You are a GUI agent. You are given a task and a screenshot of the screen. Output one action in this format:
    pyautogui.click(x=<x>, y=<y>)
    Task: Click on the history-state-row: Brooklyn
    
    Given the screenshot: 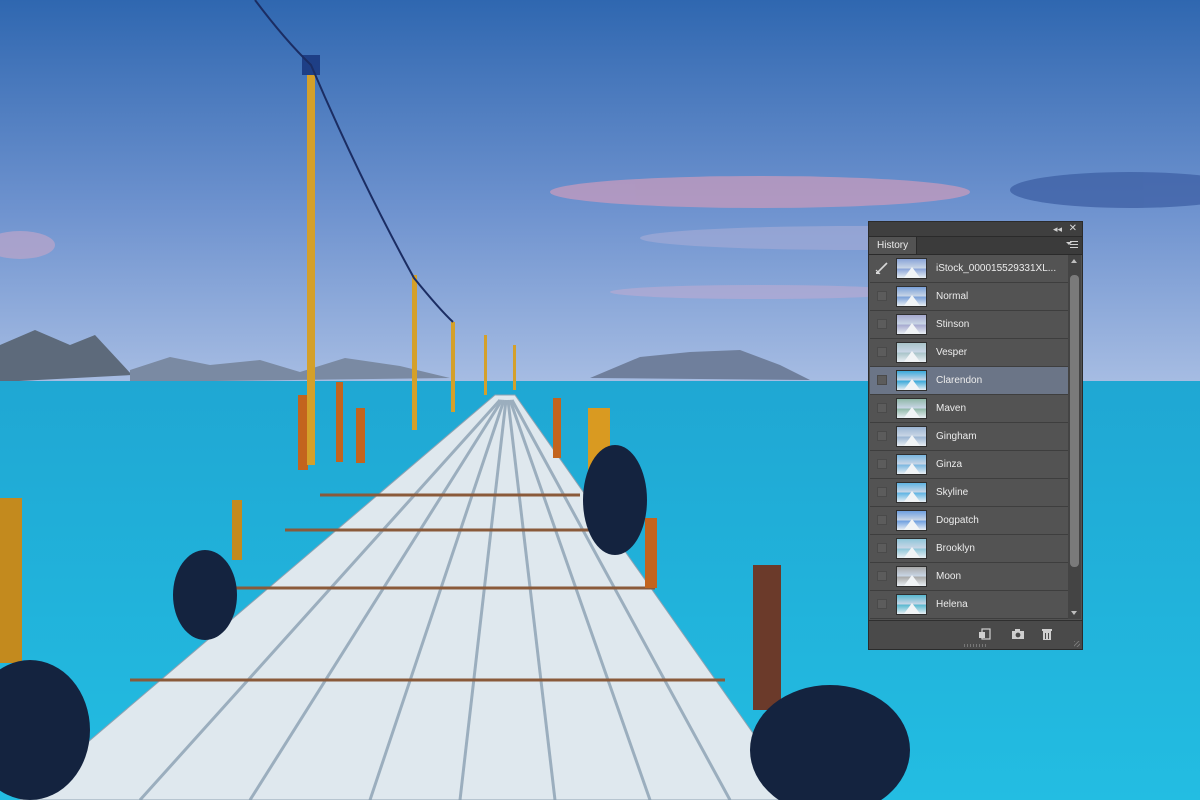 What is the action you would take?
    pyautogui.click(x=969, y=549)
    